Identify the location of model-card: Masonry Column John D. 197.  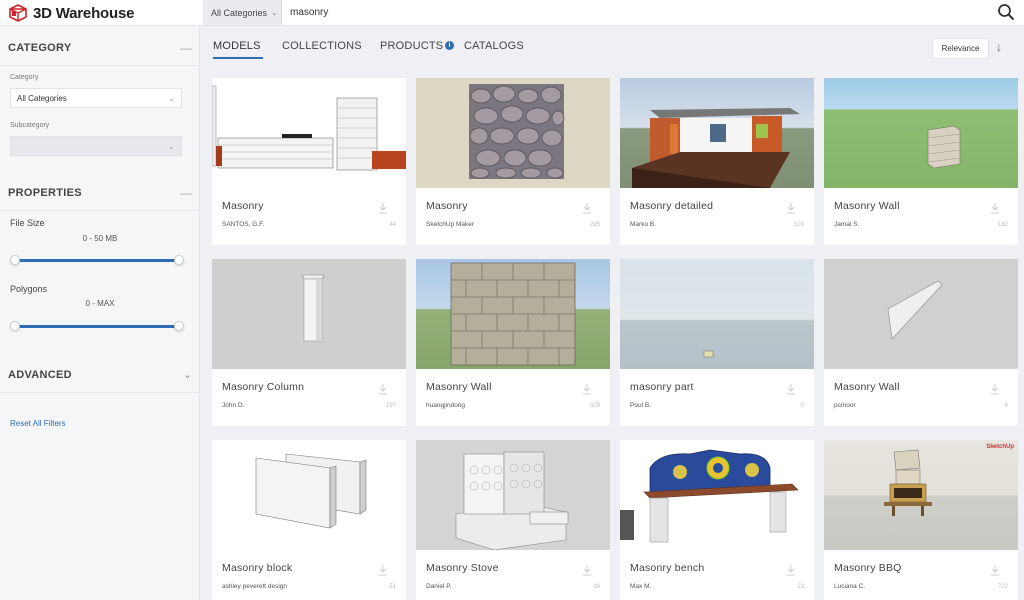
(309, 342).